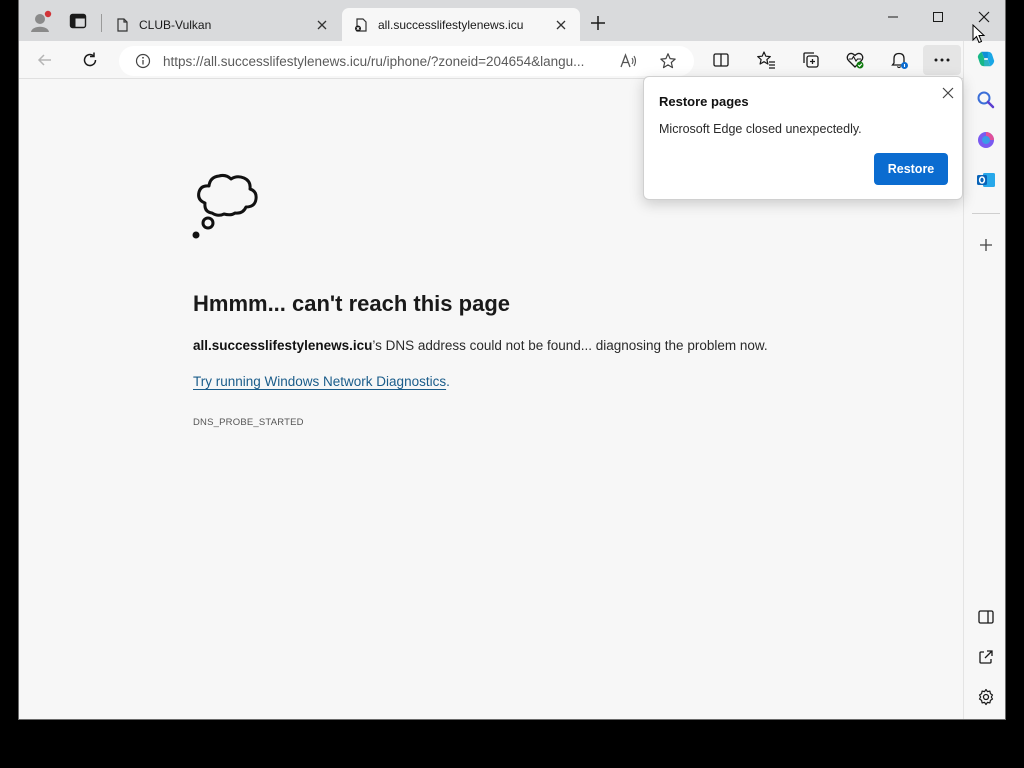  Describe the element at coordinates (911, 169) in the screenshot. I see `restore-button: Restore` at that location.